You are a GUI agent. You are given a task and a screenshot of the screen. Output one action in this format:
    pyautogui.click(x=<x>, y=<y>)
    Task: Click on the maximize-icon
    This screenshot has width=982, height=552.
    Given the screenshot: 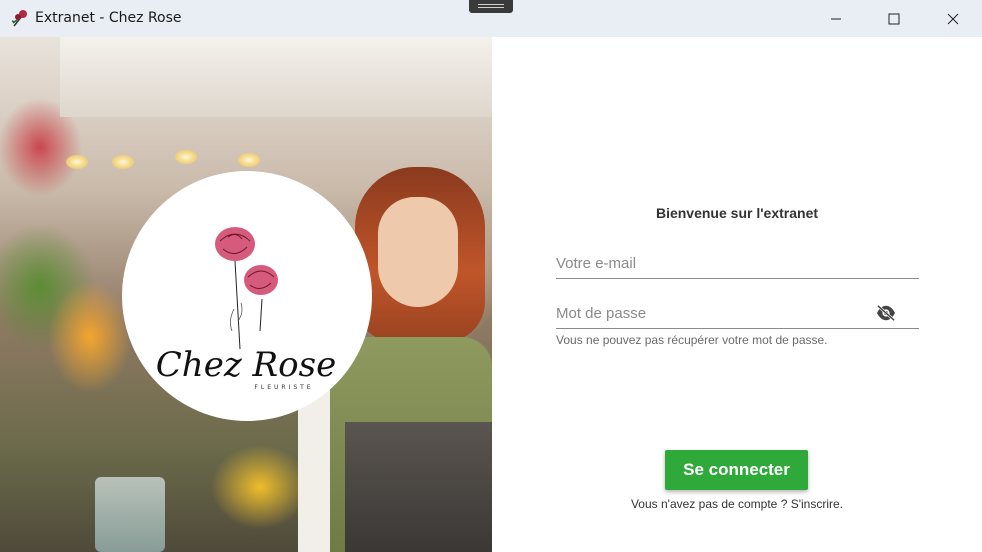 What is the action you would take?
    pyautogui.click(x=894, y=18)
    